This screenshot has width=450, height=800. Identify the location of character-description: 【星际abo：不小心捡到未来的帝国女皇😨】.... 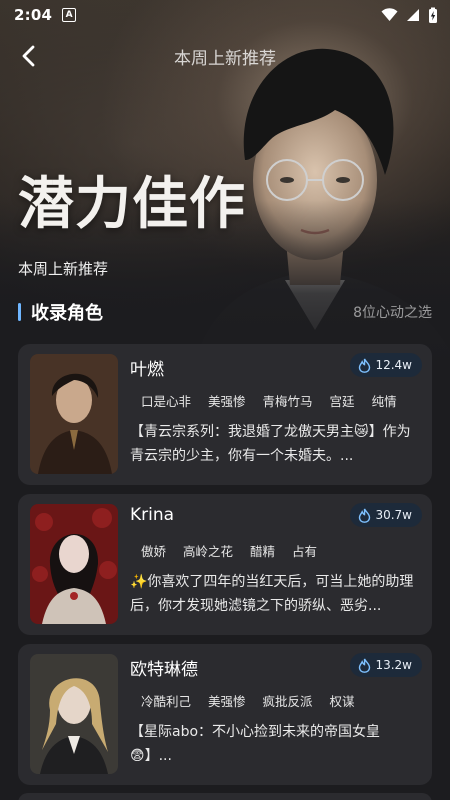
(255, 744).